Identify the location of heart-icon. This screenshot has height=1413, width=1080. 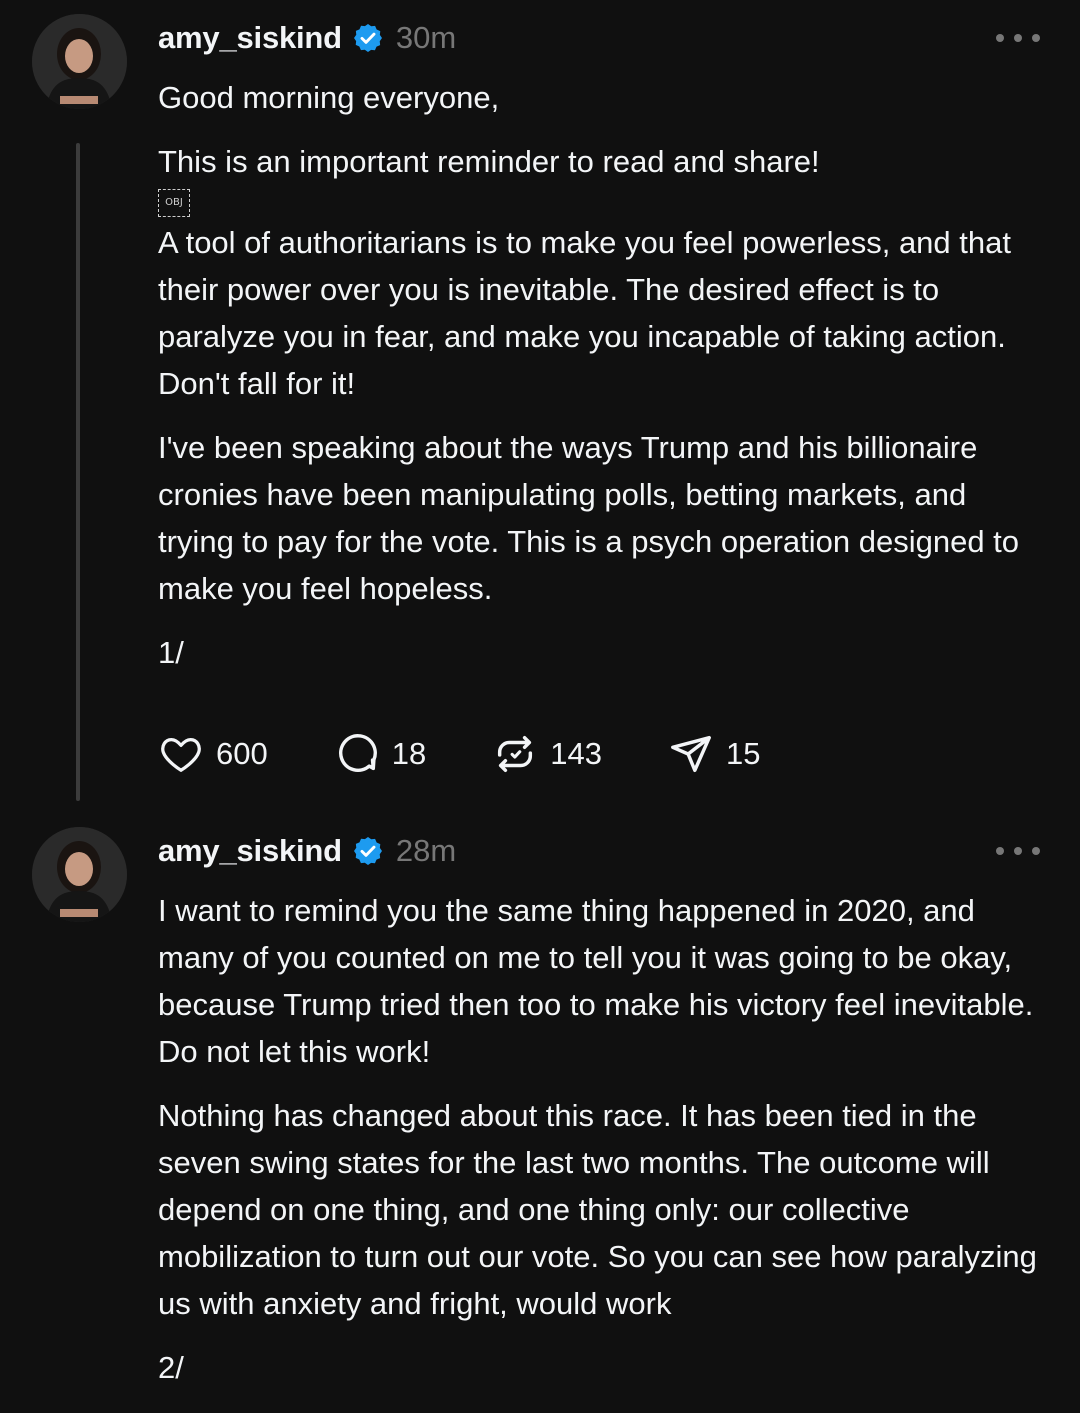
(181, 754).